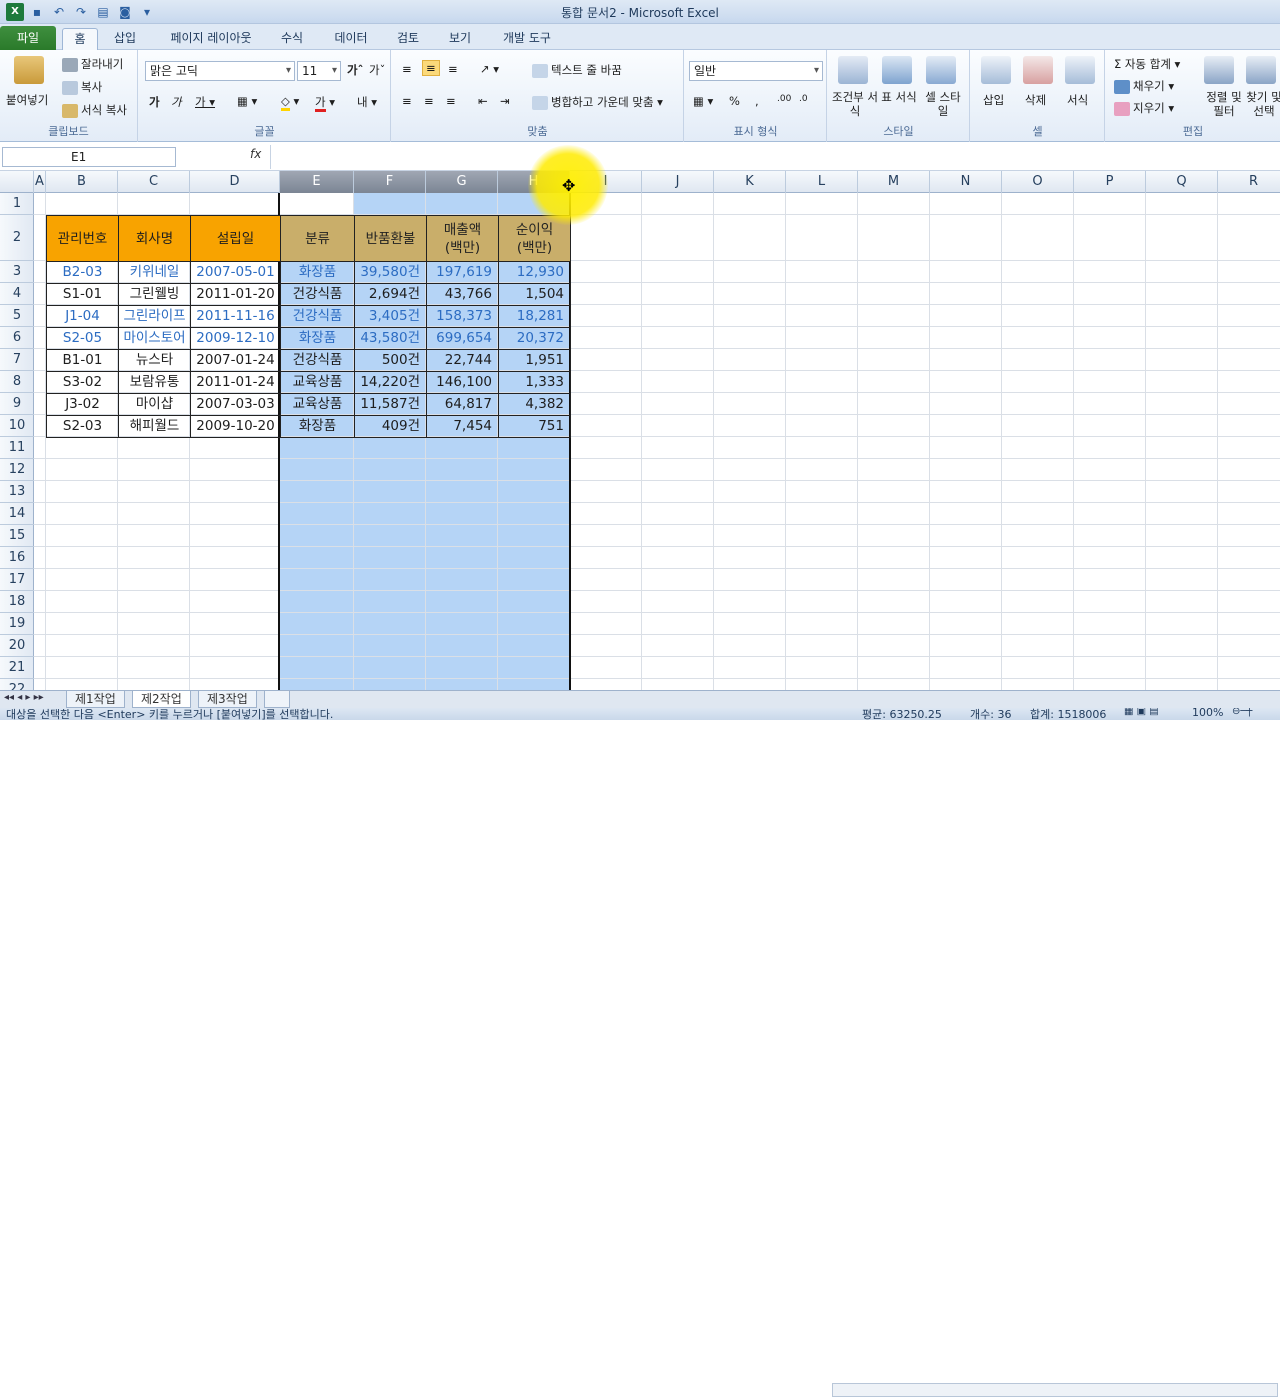 The height and width of the screenshot is (1397, 1280). Describe the element at coordinates (317, 382) in the screenshot. I see `table-cell: 교육상품` at that location.